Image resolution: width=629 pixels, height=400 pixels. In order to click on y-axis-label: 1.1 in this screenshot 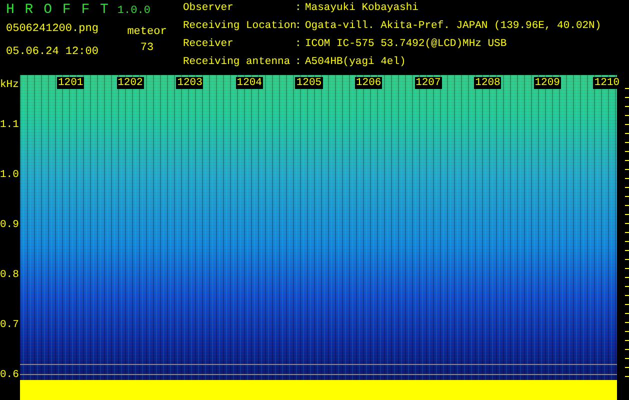, I will do `click(9, 125)`.